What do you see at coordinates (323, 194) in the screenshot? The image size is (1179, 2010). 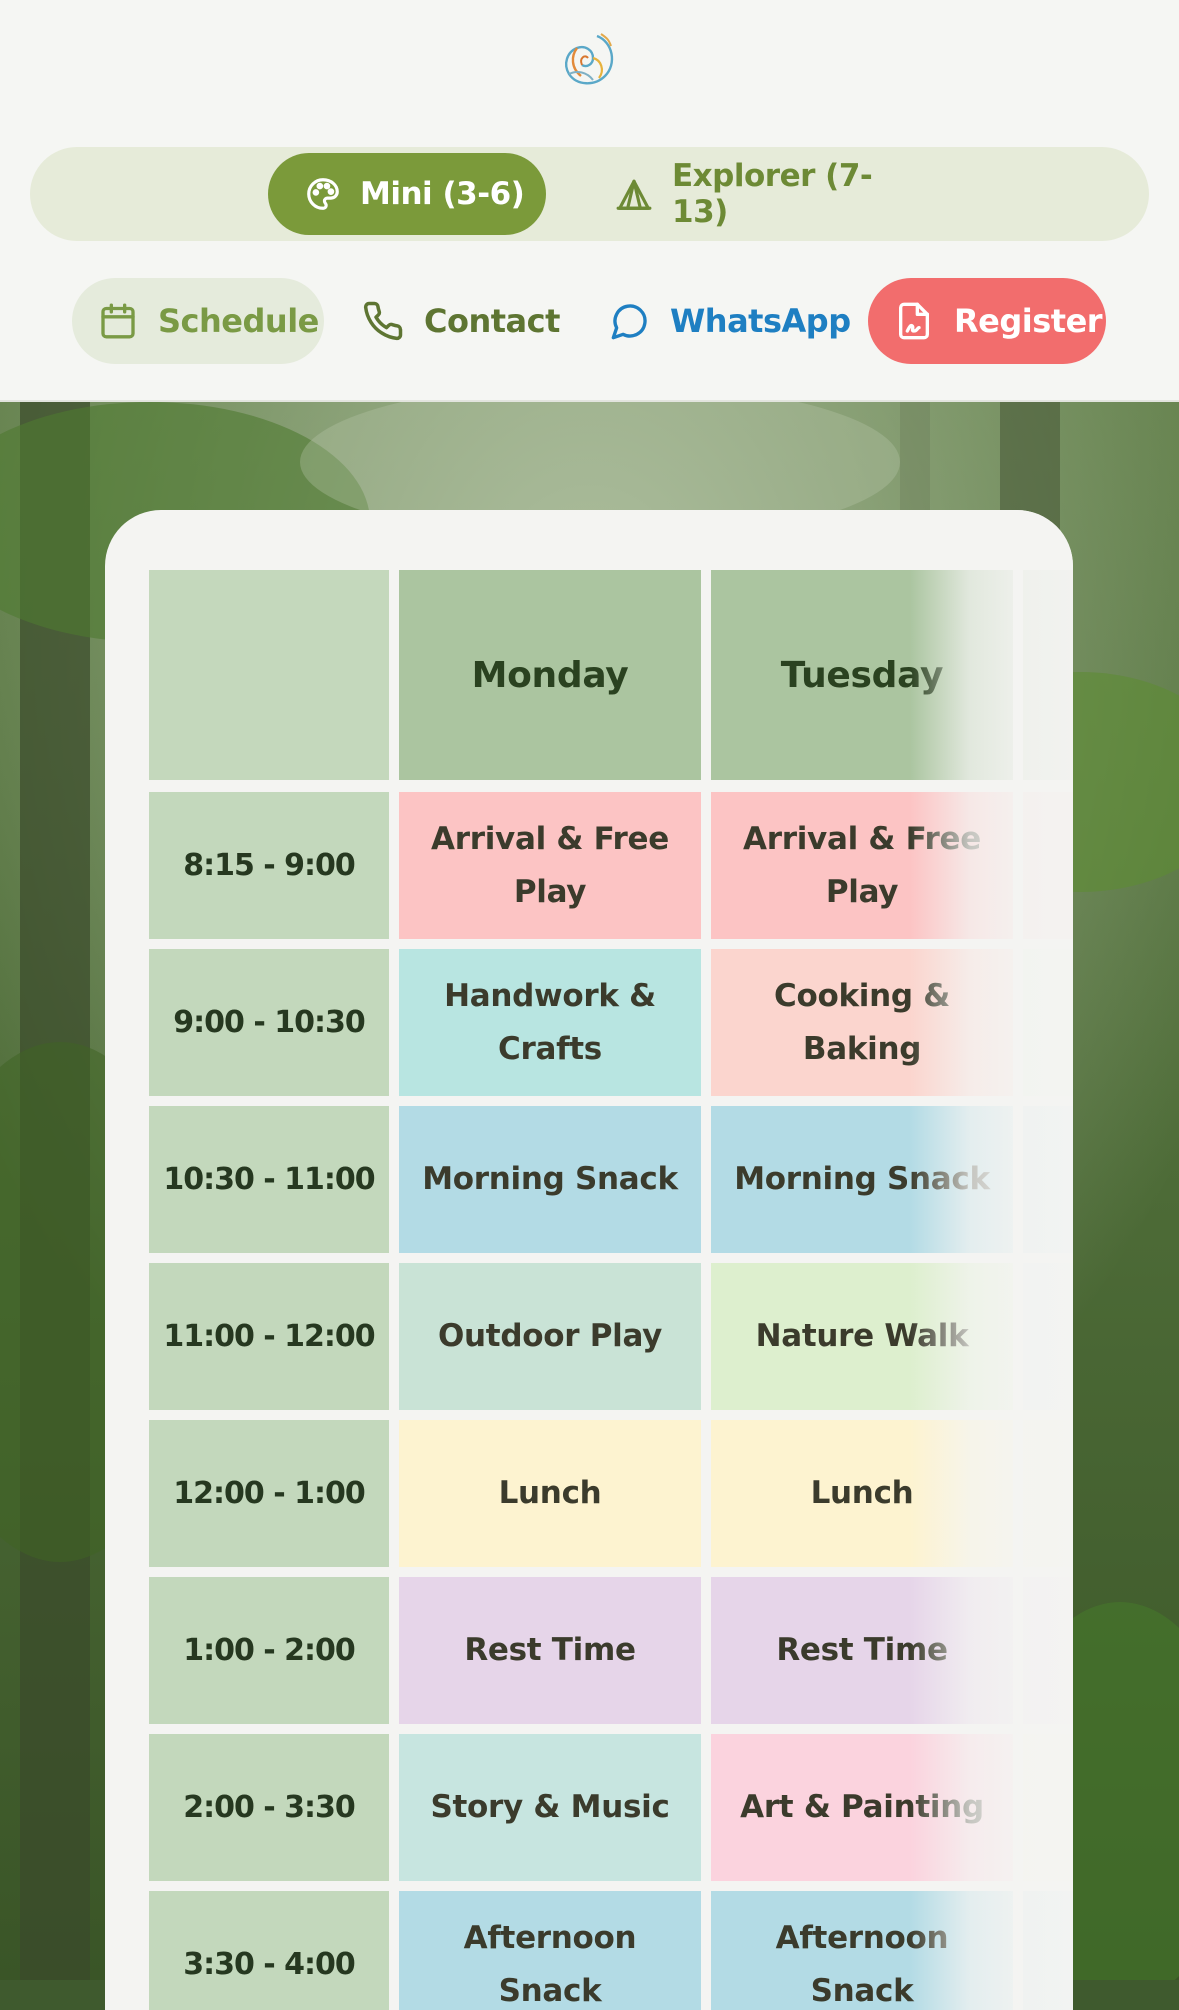 I see `palette-icon` at bounding box center [323, 194].